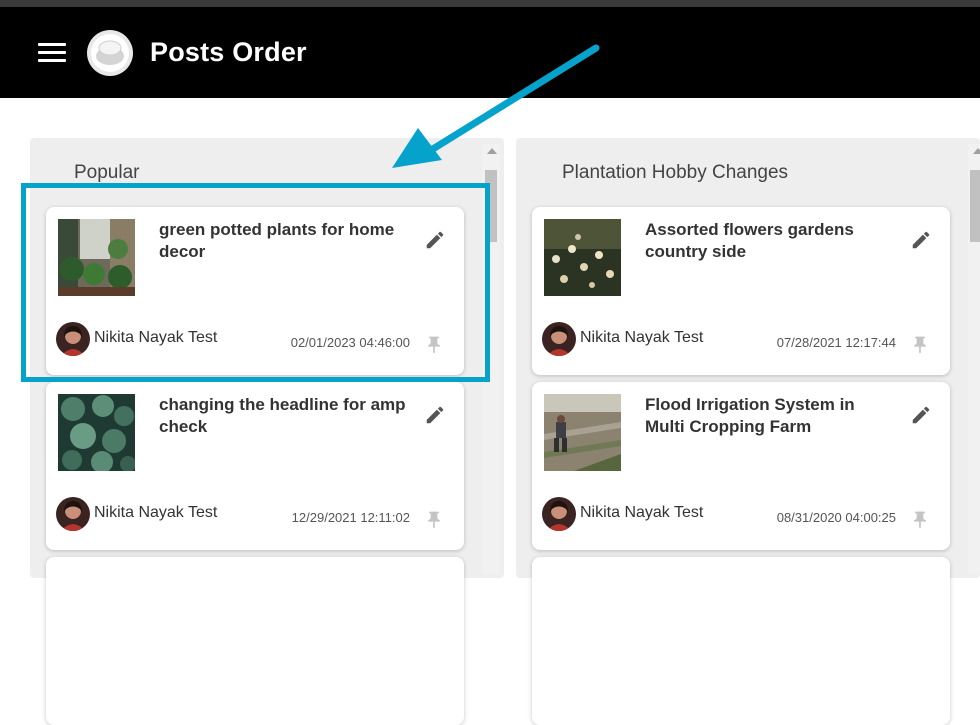  Describe the element at coordinates (490, 52) in the screenshot. I see `app-bar: Posts Order` at that location.